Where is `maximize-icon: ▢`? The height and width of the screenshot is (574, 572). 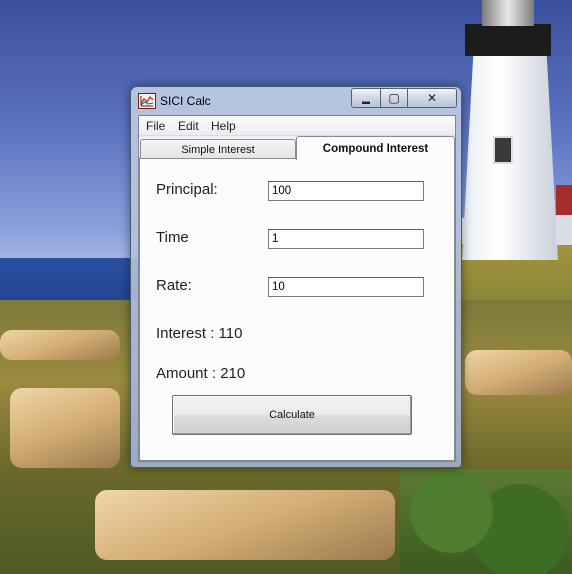 maximize-icon: ▢ is located at coordinates (394, 98).